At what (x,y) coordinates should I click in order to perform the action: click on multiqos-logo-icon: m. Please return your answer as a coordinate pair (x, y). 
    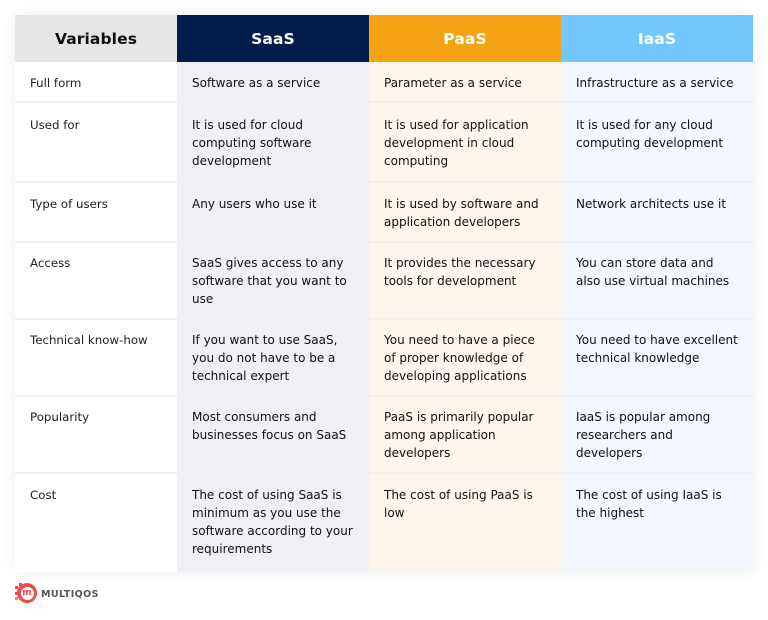
    Looking at the image, I should click on (26, 594).